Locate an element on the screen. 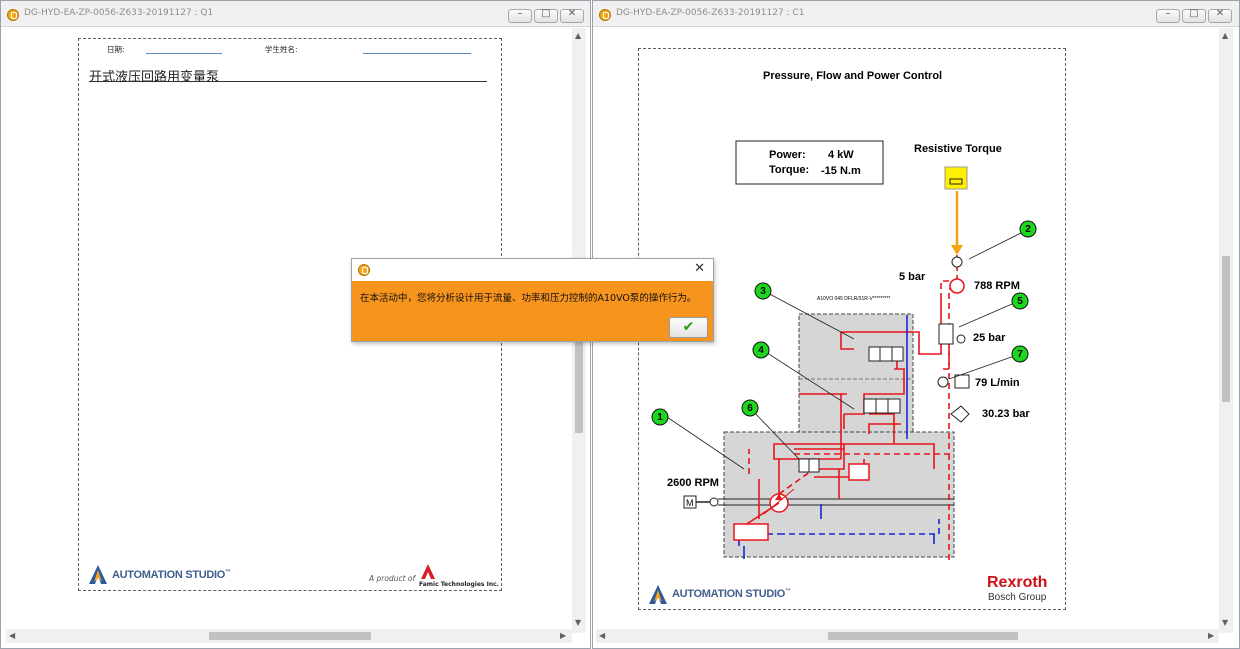  right-horizontal-scrollbar: ◀ ▶ is located at coordinates (907, 636).